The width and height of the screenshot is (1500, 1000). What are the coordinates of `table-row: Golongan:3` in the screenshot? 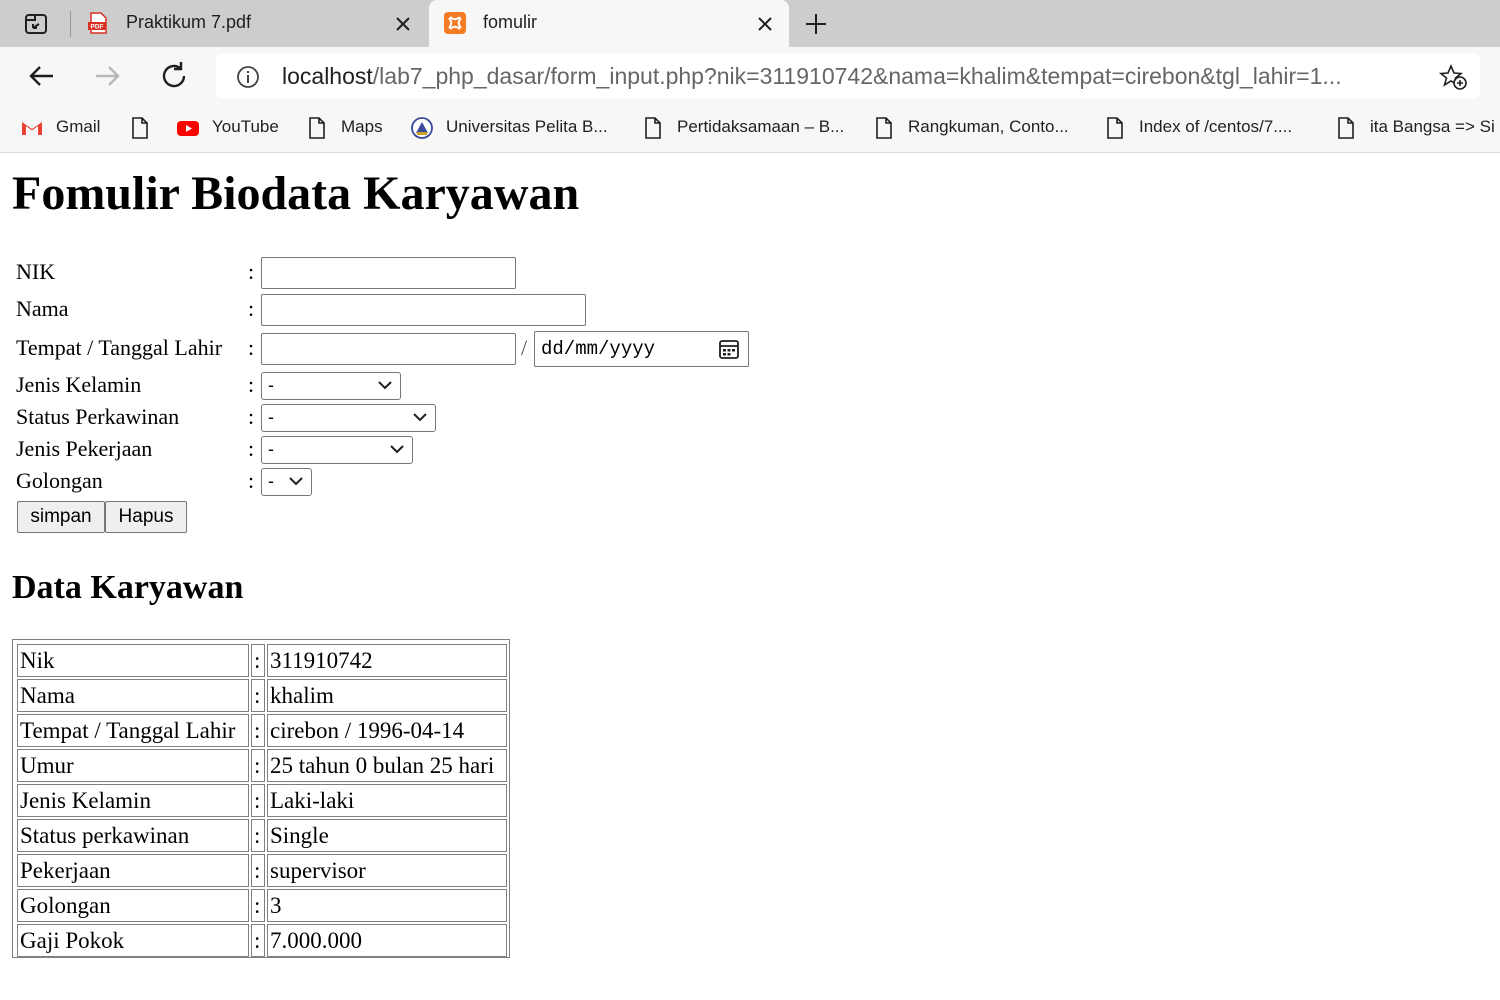 It's located at (262, 905).